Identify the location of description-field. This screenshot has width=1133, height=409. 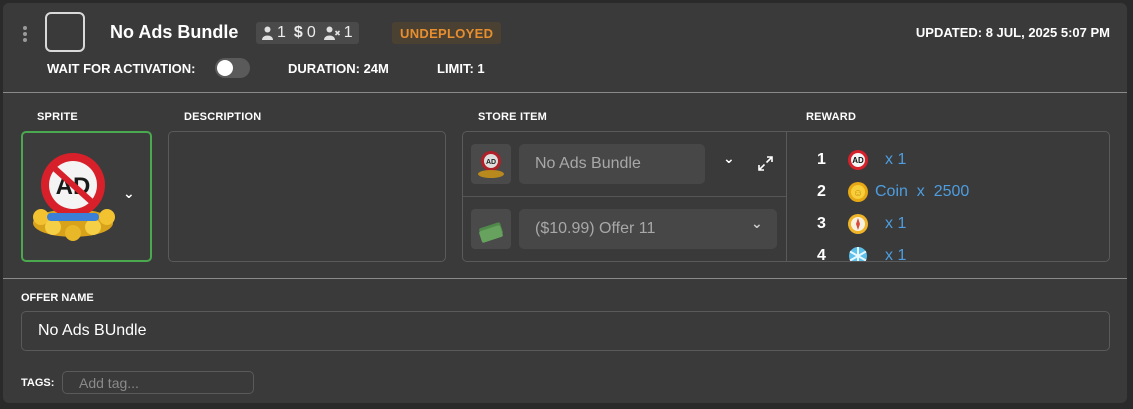
(307, 196).